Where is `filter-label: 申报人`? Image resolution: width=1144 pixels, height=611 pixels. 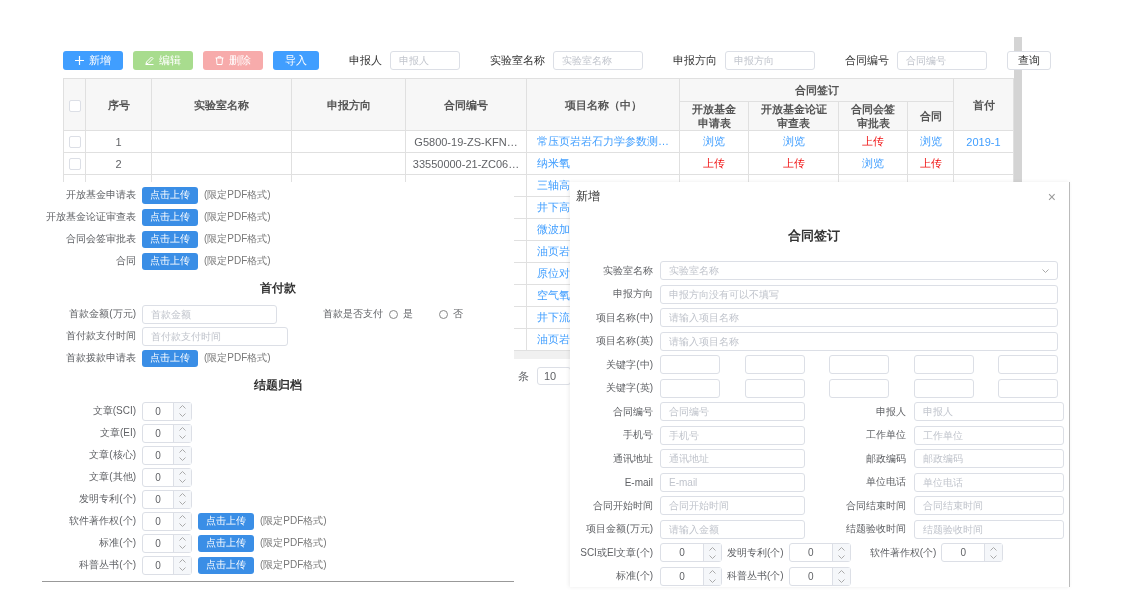 filter-label: 申报人 is located at coordinates (365, 60).